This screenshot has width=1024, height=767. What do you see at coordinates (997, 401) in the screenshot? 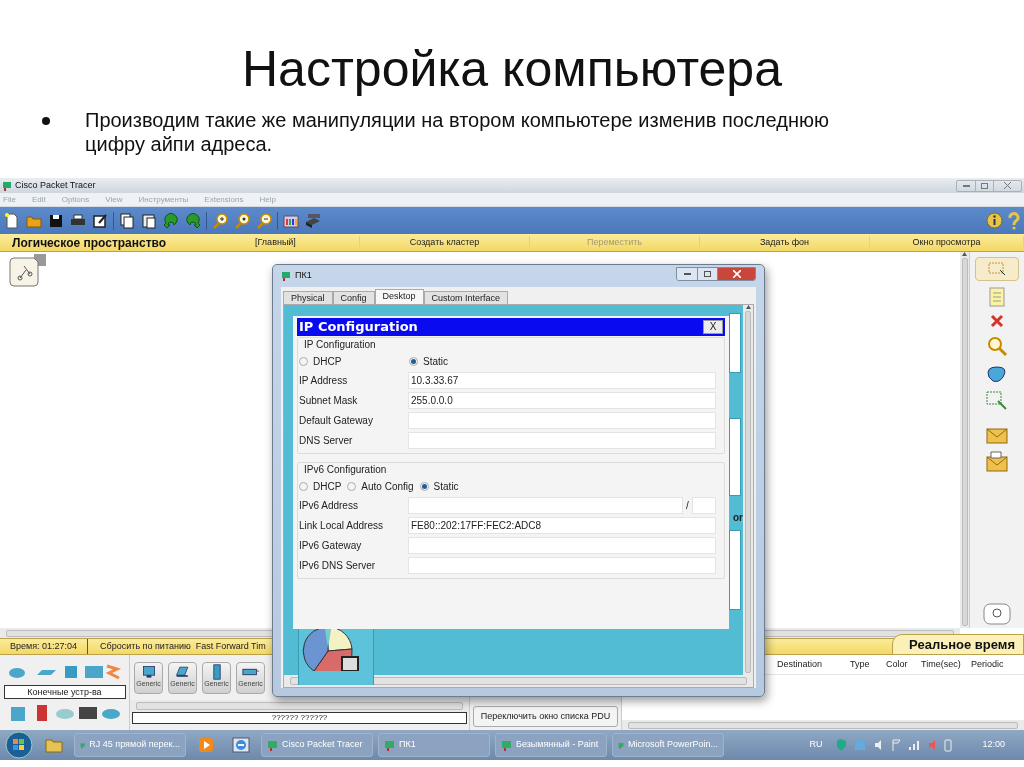
I see `resize-icon` at bounding box center [997, 401].